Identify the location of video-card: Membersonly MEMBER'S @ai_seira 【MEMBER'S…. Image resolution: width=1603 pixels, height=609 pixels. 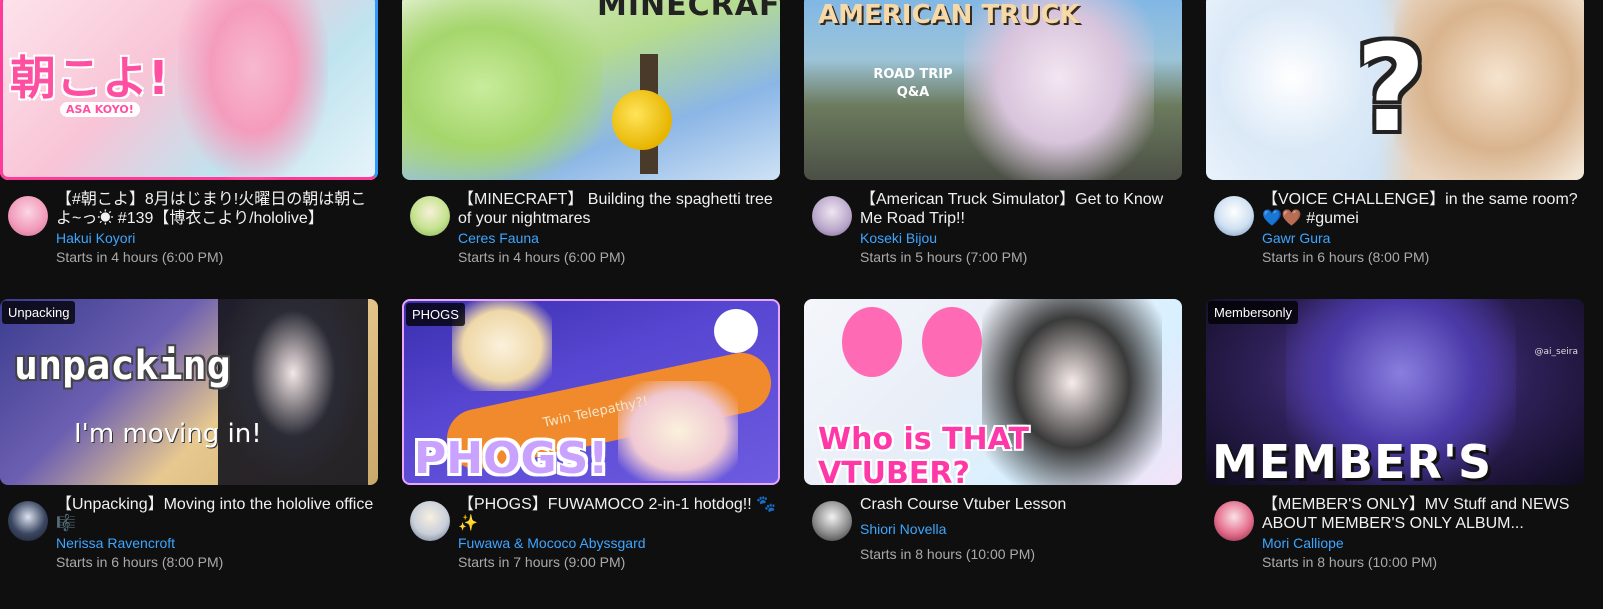
(1395, 442).